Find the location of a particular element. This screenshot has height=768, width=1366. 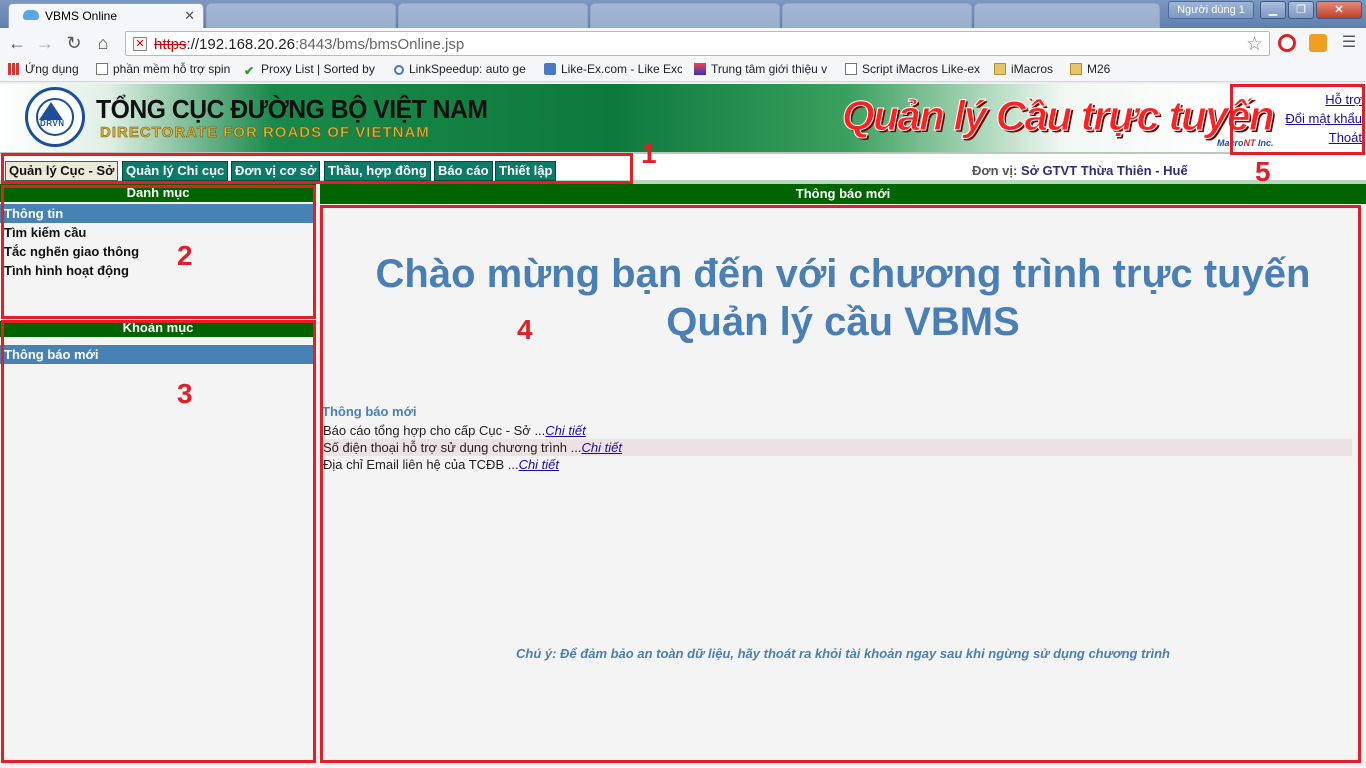

browser-tab-active: VBMS Online ✕ is located at coordinates (106, 15).